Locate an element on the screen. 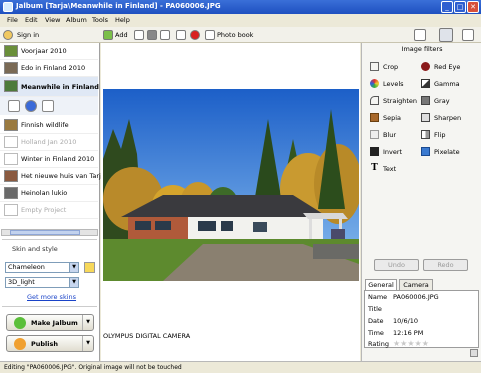  photo-book-button: Photo book is located at coordinates (235, 35).